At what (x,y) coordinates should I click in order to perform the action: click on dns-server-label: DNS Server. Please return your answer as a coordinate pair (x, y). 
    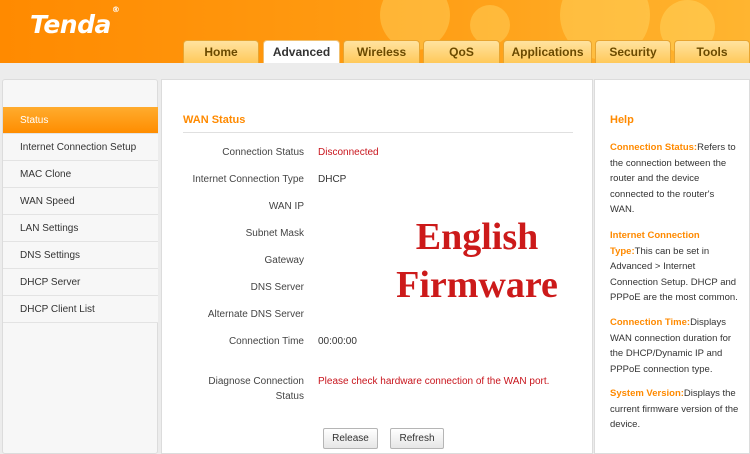
    Looking at the image, I should click on (277, 287).